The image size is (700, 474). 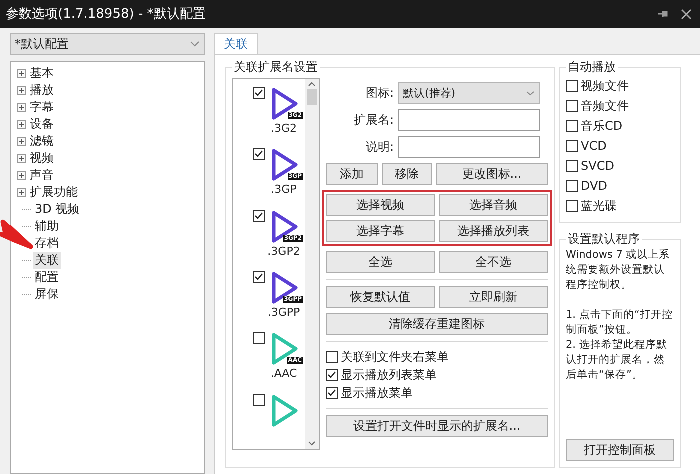 What do you see at coordinates (312, 84) in the screenshot?
I see `chevron-up-icon` at bounding box center [312, 84].